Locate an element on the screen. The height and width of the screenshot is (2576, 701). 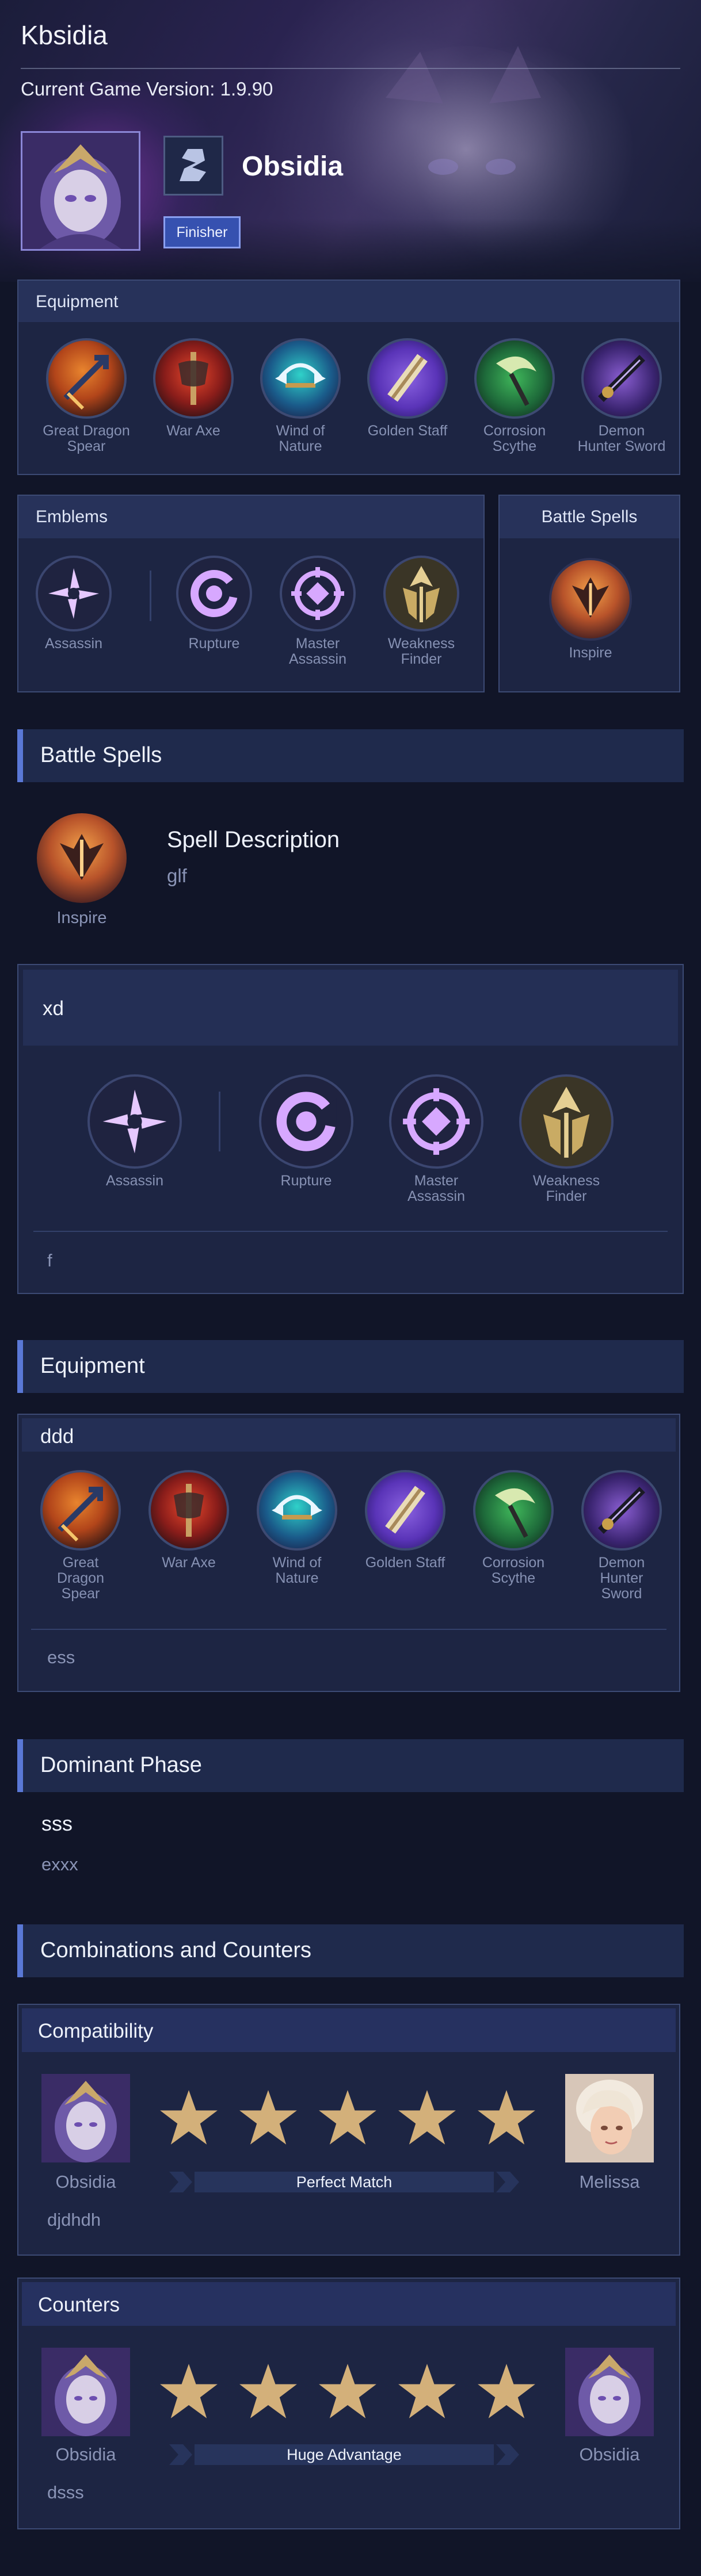
spell-description-title: Spell Description is located at coordinates (254, 839).